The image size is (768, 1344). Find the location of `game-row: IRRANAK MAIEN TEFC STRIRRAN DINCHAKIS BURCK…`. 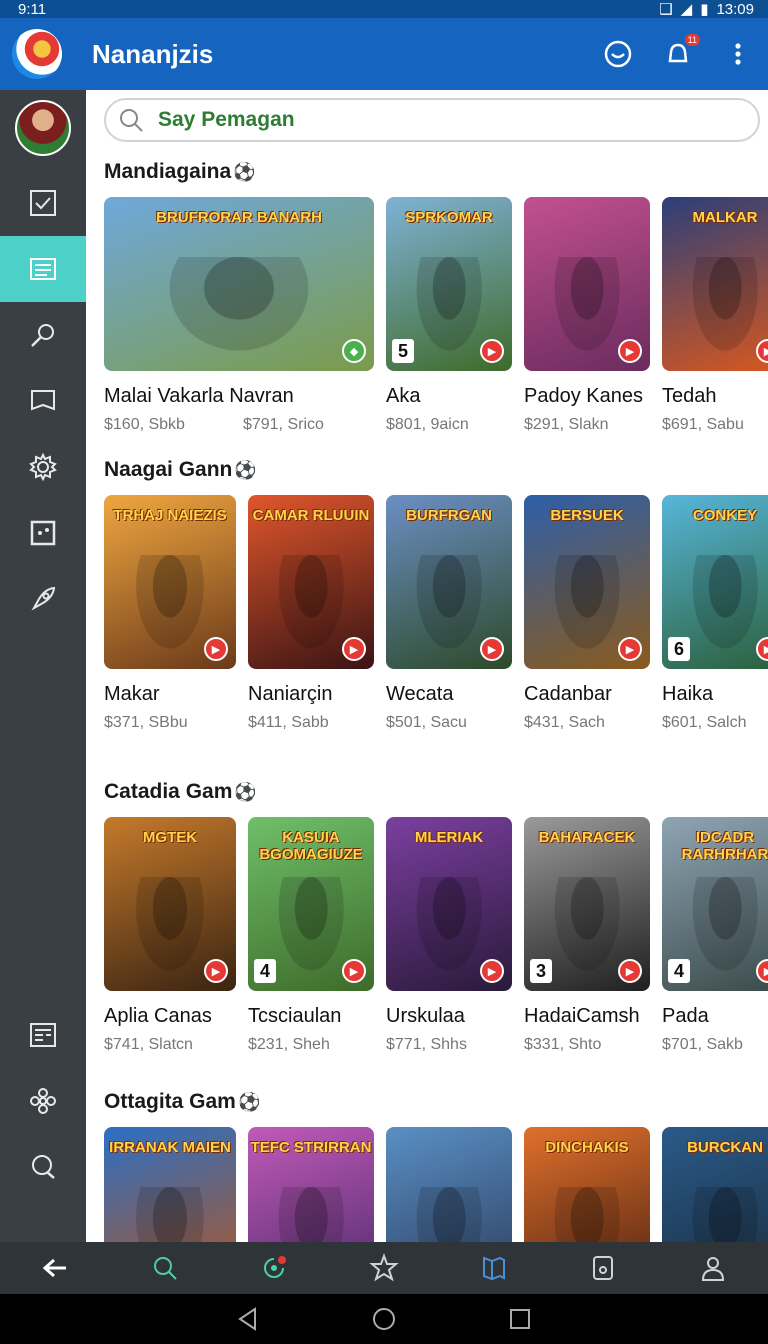

game-row: IRRANAK MAIEN TEFC STRIRRAN DINCHAKIS BURCK… is located at coordinates (436, 1184).